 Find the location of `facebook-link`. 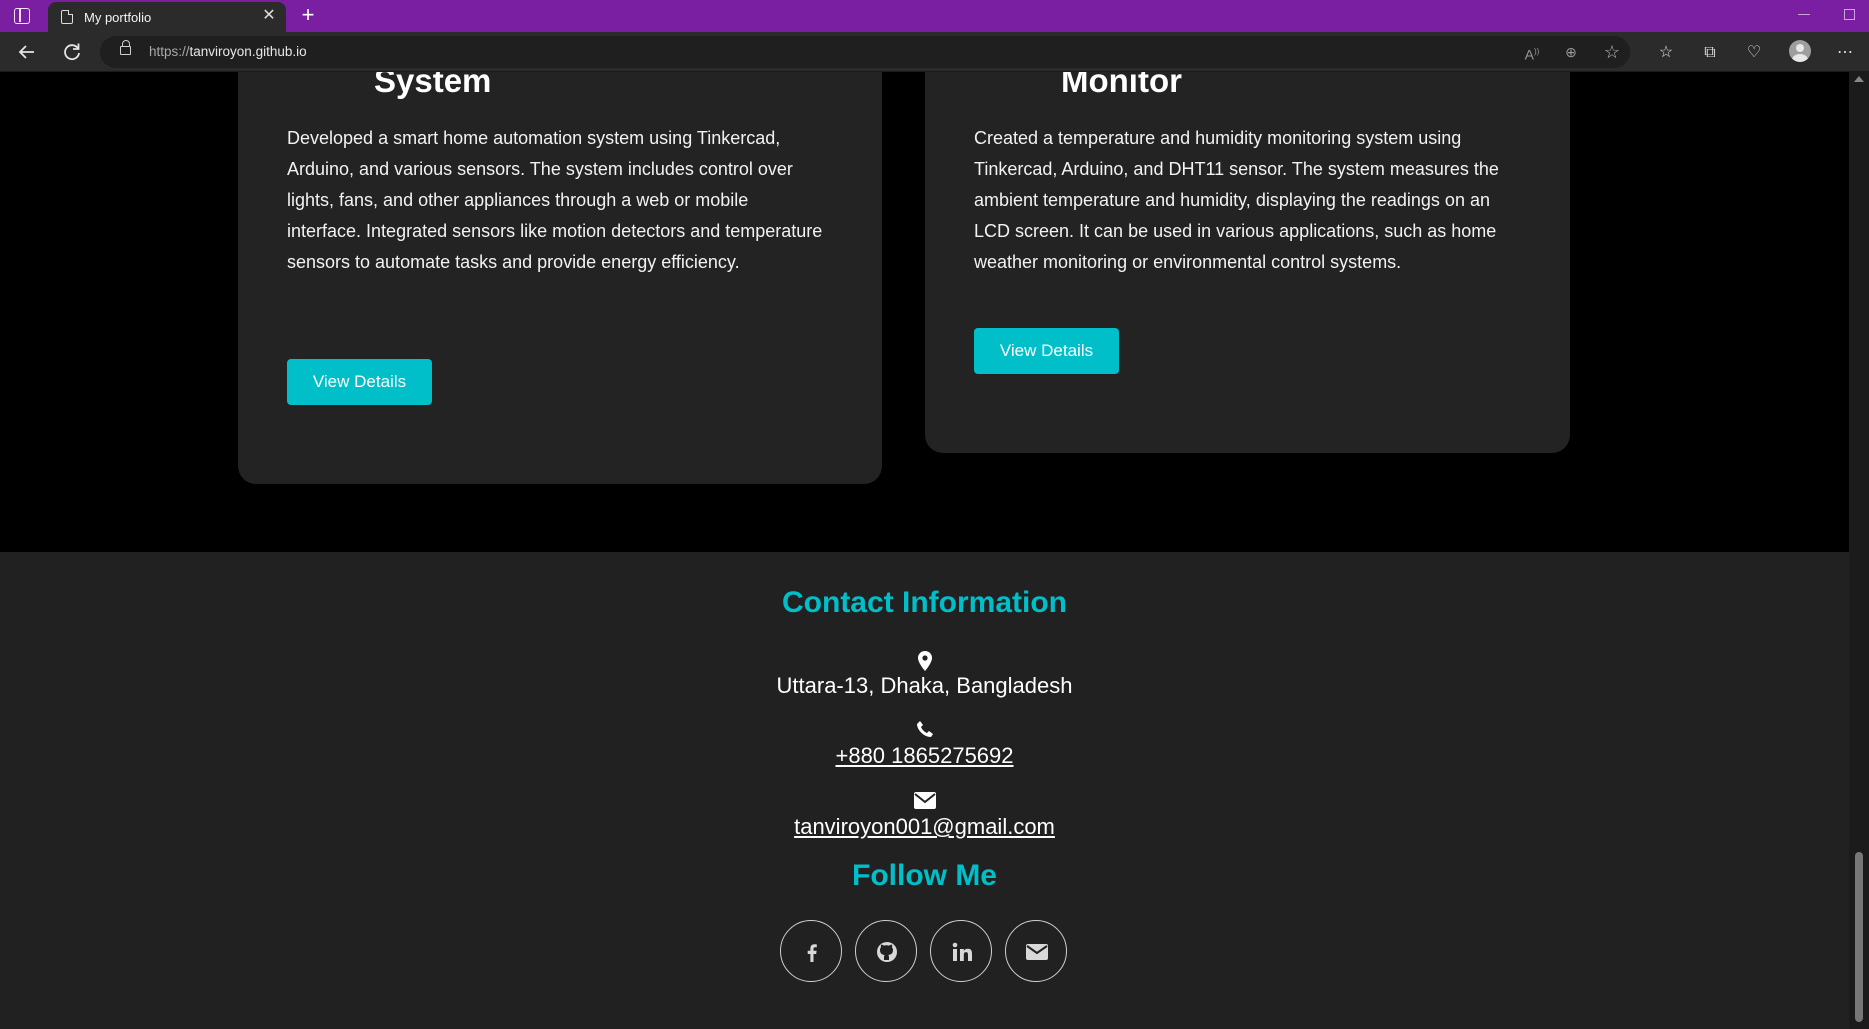

facebook-link is located at coordinates (811, 951).